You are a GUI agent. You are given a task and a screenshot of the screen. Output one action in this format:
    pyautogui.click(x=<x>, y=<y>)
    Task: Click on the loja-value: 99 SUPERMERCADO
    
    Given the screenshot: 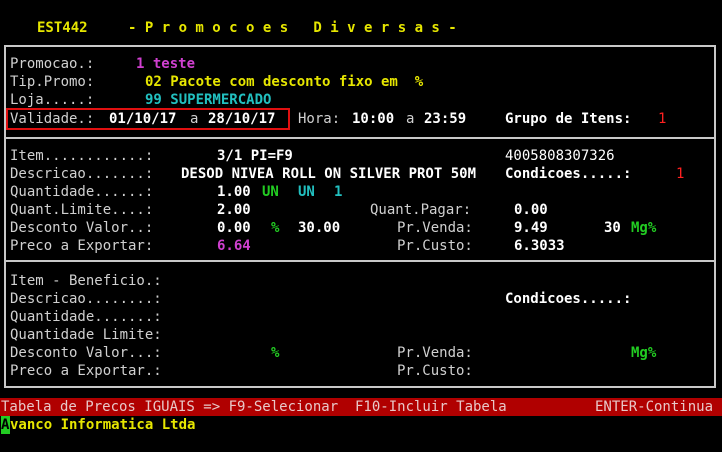 What is the action you would take?
    pyautogui.click(x=208, y=100)
    